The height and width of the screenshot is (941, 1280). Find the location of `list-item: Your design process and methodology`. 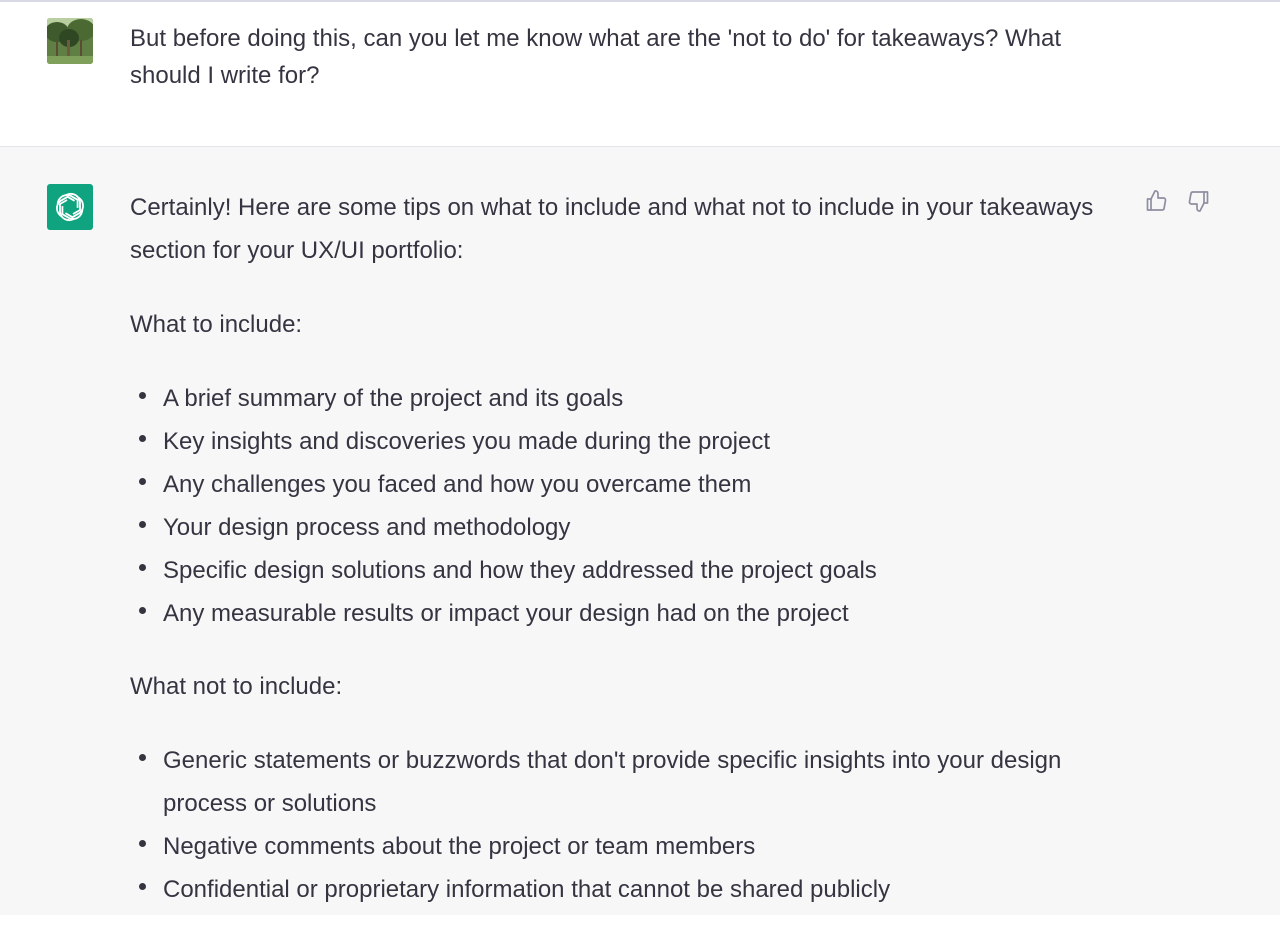

list-item: Your design process and methodology is located at coordinates (625, 527).